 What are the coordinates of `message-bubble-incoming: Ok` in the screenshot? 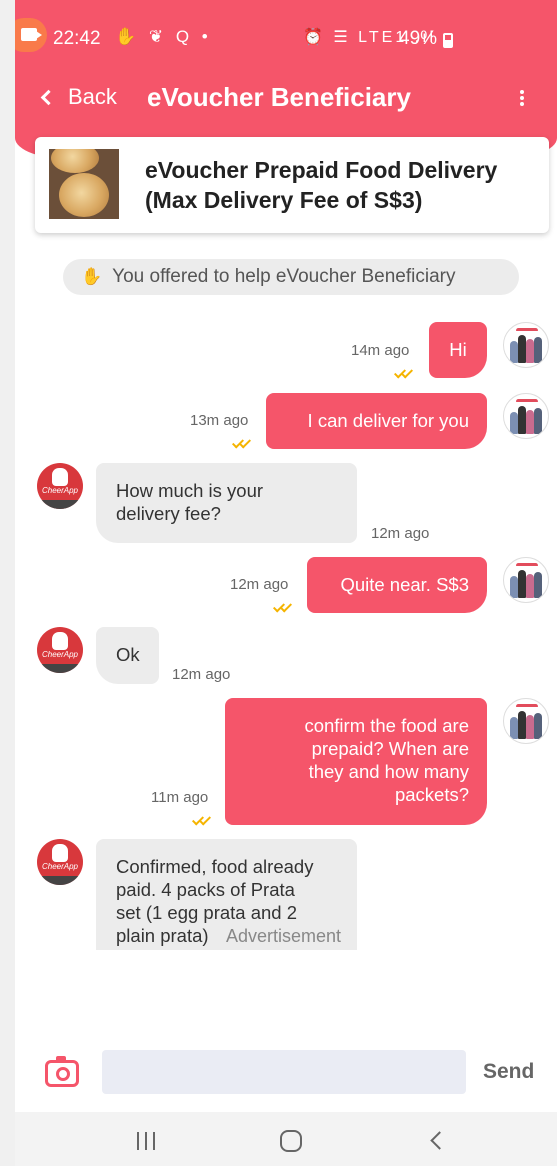 It's located at (127, 655).